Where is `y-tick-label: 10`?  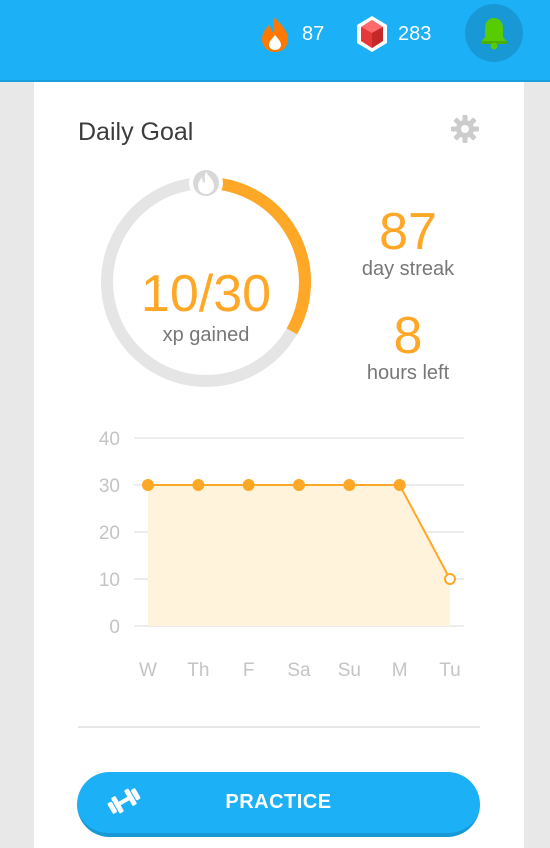
y-tick-label: 10 is located at coordinates (109, 580).